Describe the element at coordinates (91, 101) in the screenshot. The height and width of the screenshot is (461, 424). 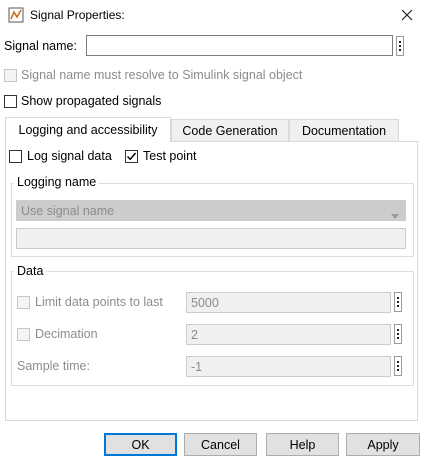
I see `show-propagated-label: Show propagated signals` at that location.